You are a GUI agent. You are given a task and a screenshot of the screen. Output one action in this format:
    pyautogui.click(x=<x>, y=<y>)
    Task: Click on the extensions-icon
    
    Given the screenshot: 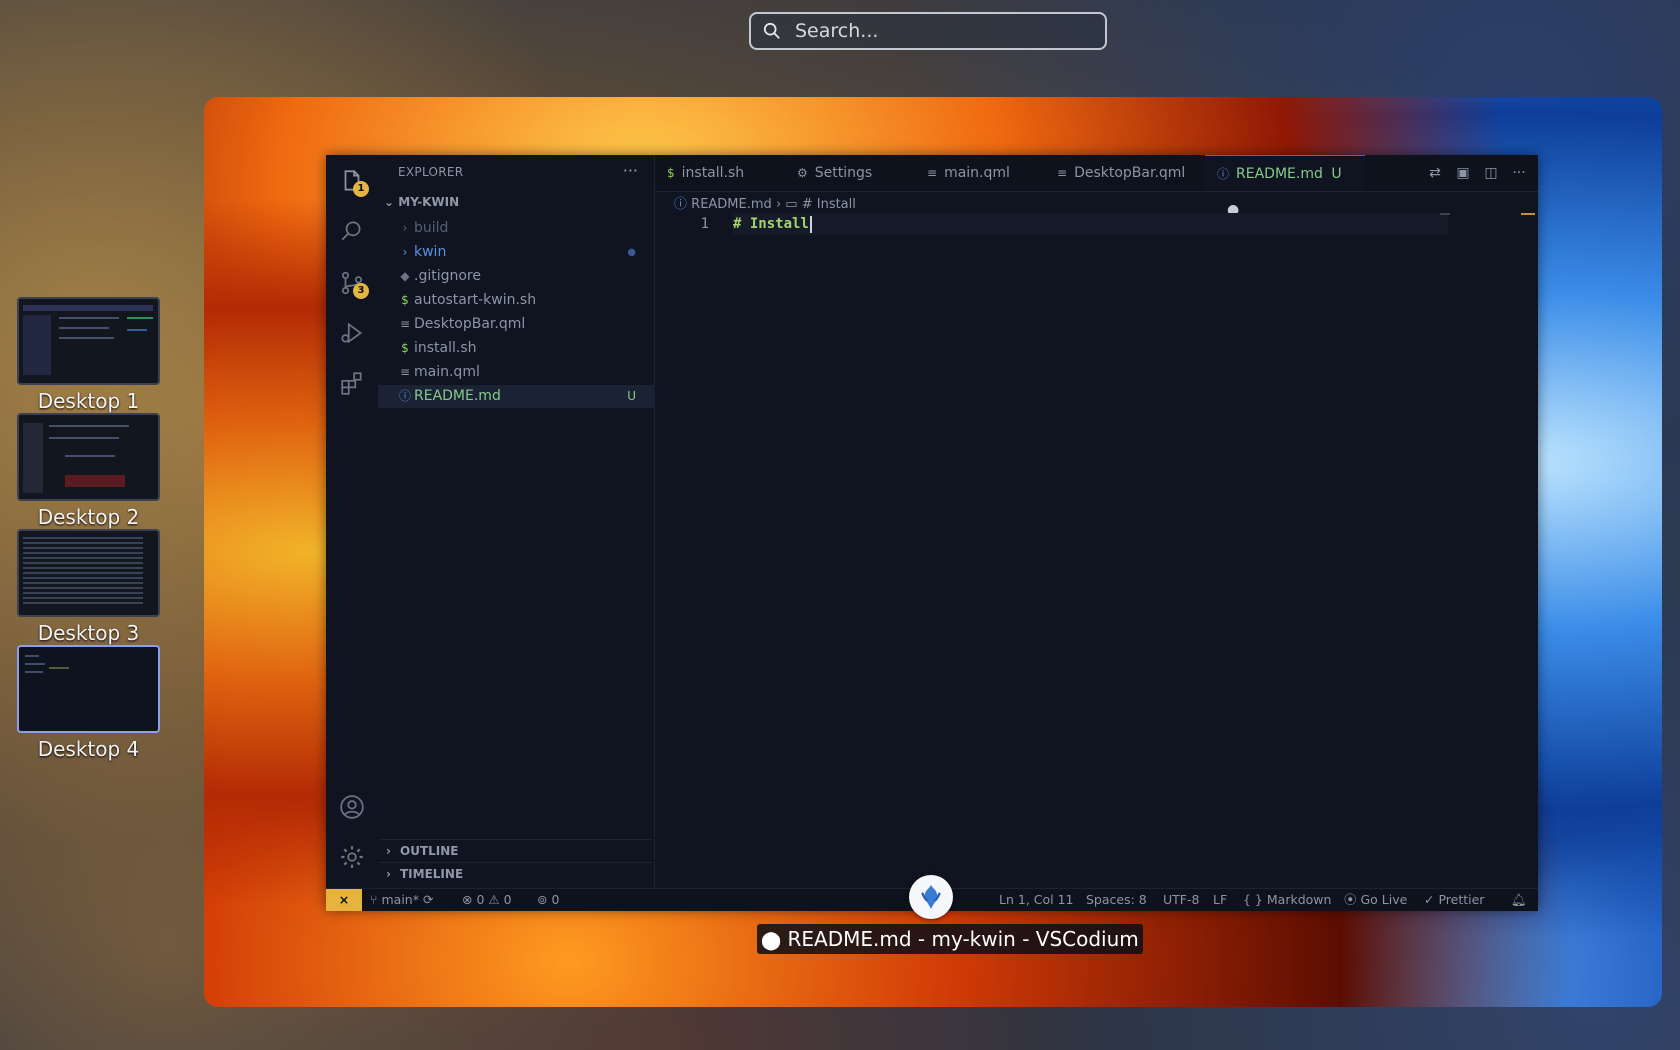 What is the action you would take?
    pyautogui.click(x=351, y=383)
    